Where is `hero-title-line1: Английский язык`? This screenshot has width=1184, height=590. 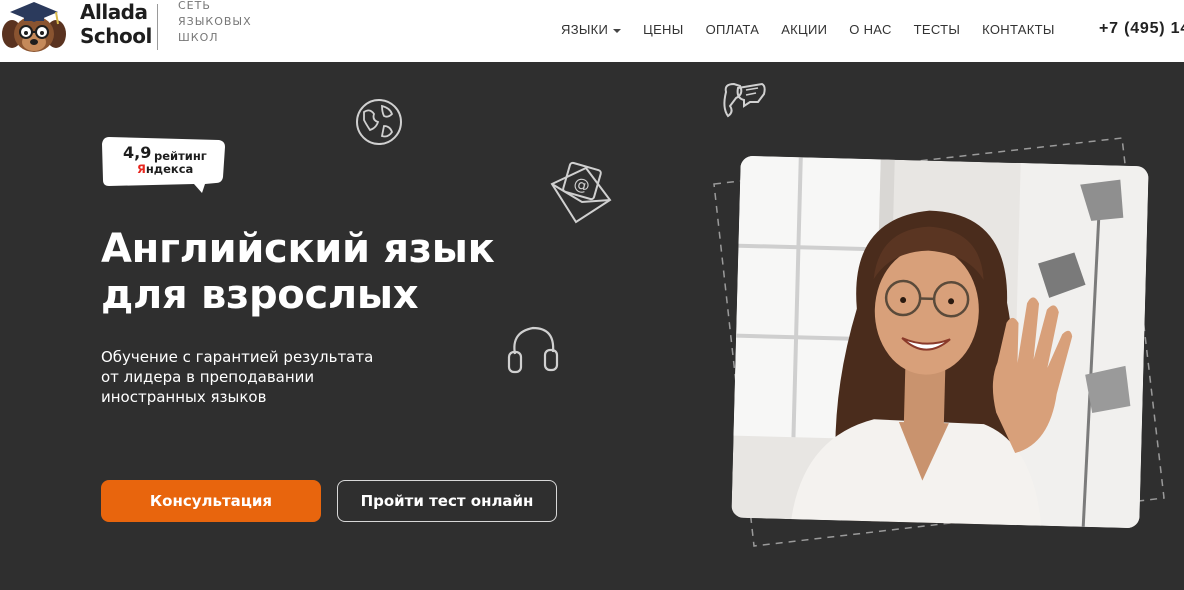
hero-title-line1: Английский язык is located at coordinates (298, 249).